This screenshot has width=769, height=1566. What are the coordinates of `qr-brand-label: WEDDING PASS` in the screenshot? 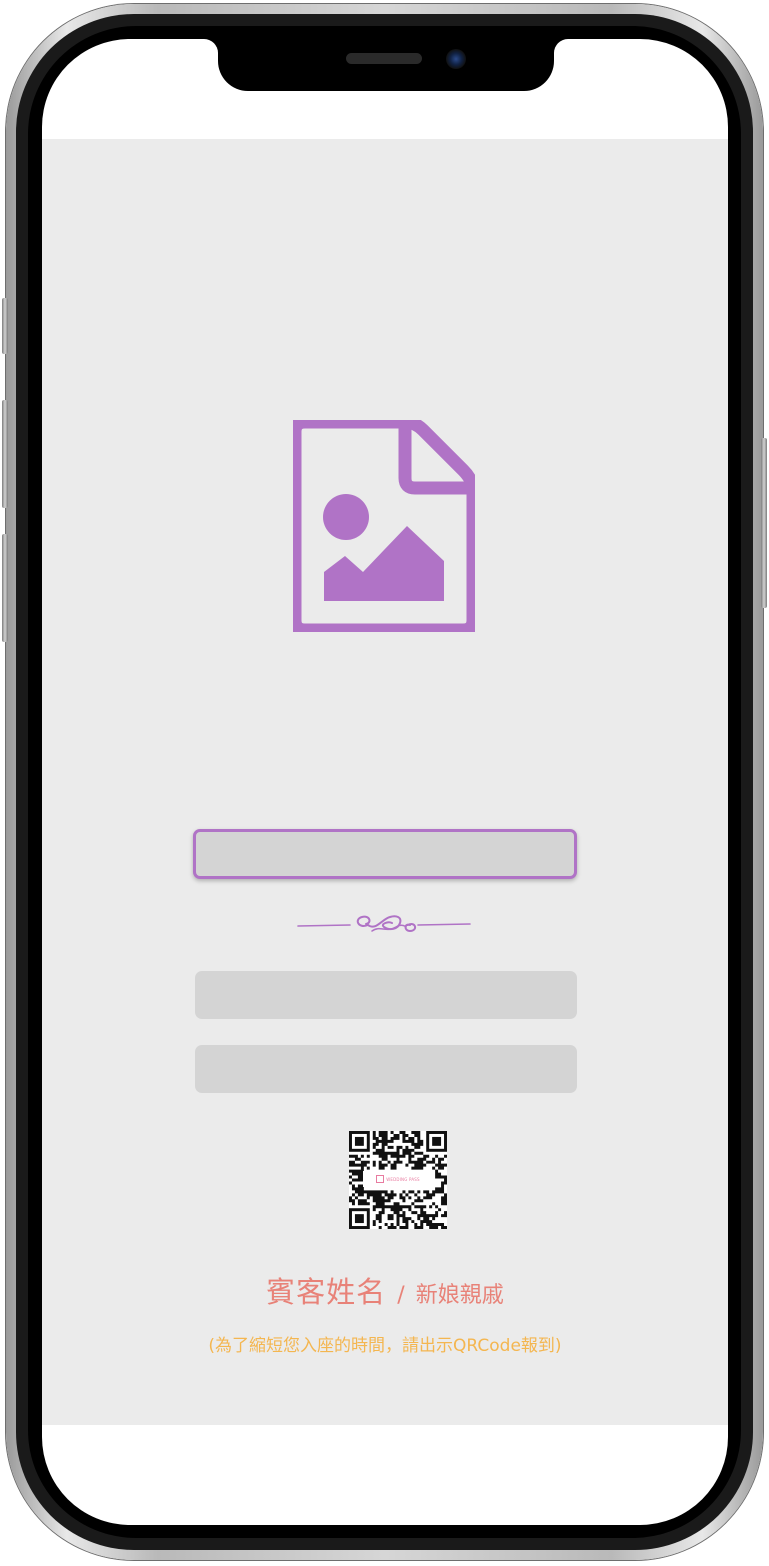 It's located at (398, 1179).